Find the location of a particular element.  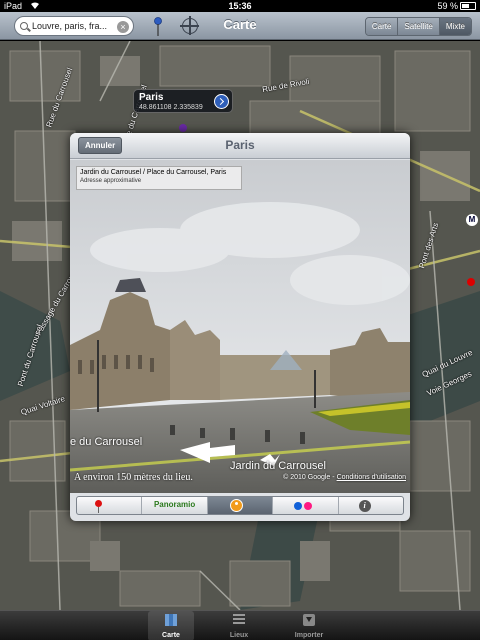

toolbar-info: i is located at coordinates (371, 505).